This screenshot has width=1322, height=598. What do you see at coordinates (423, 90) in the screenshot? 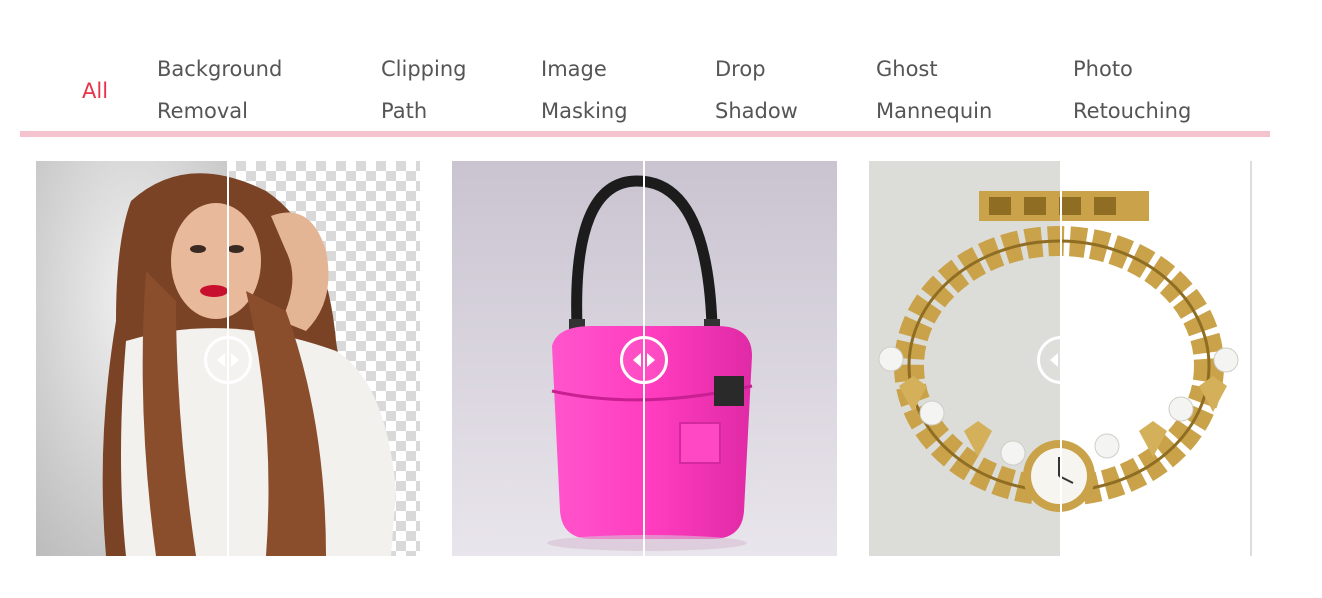
I see `tab-clipping-path: Clipping Path` at bounding box center [423, 90].